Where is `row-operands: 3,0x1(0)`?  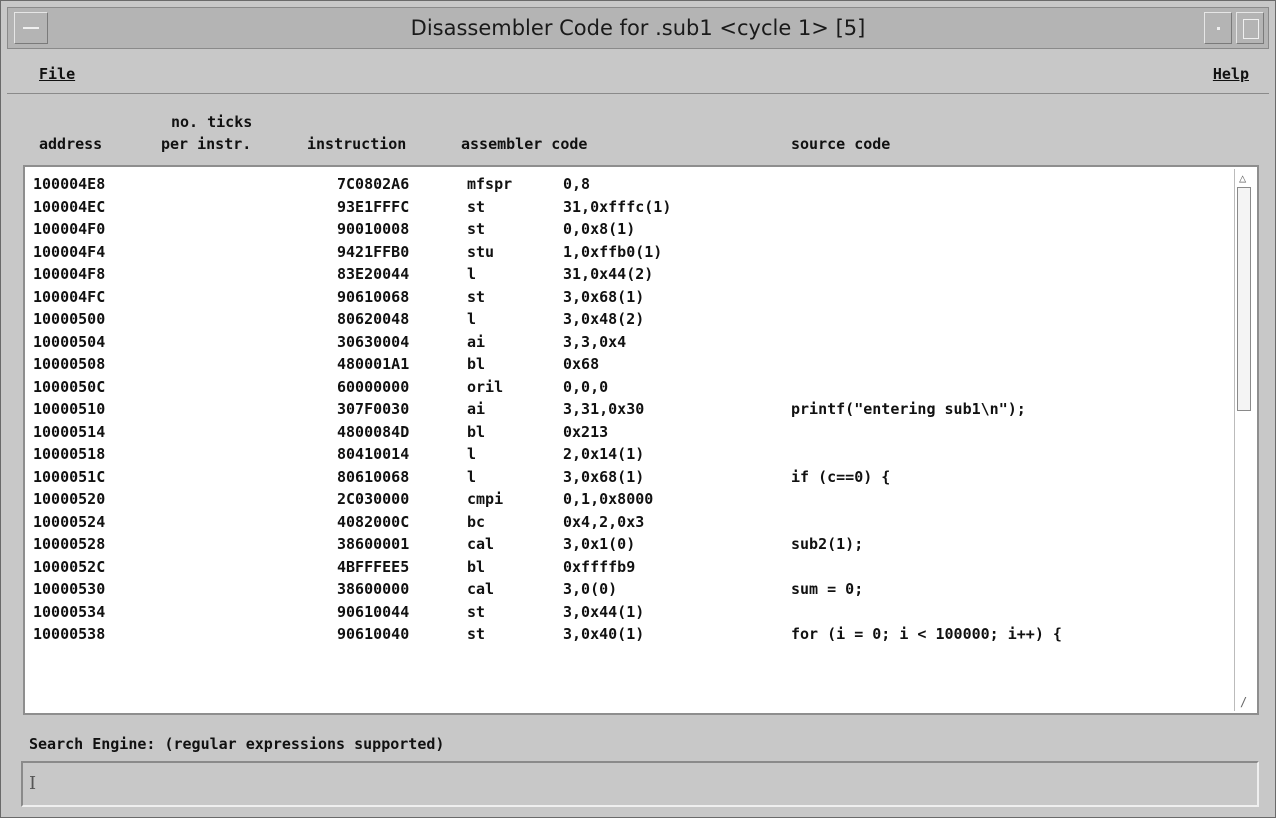 row-operands: 3,0x1(0) is located at coordinates (599, 544).